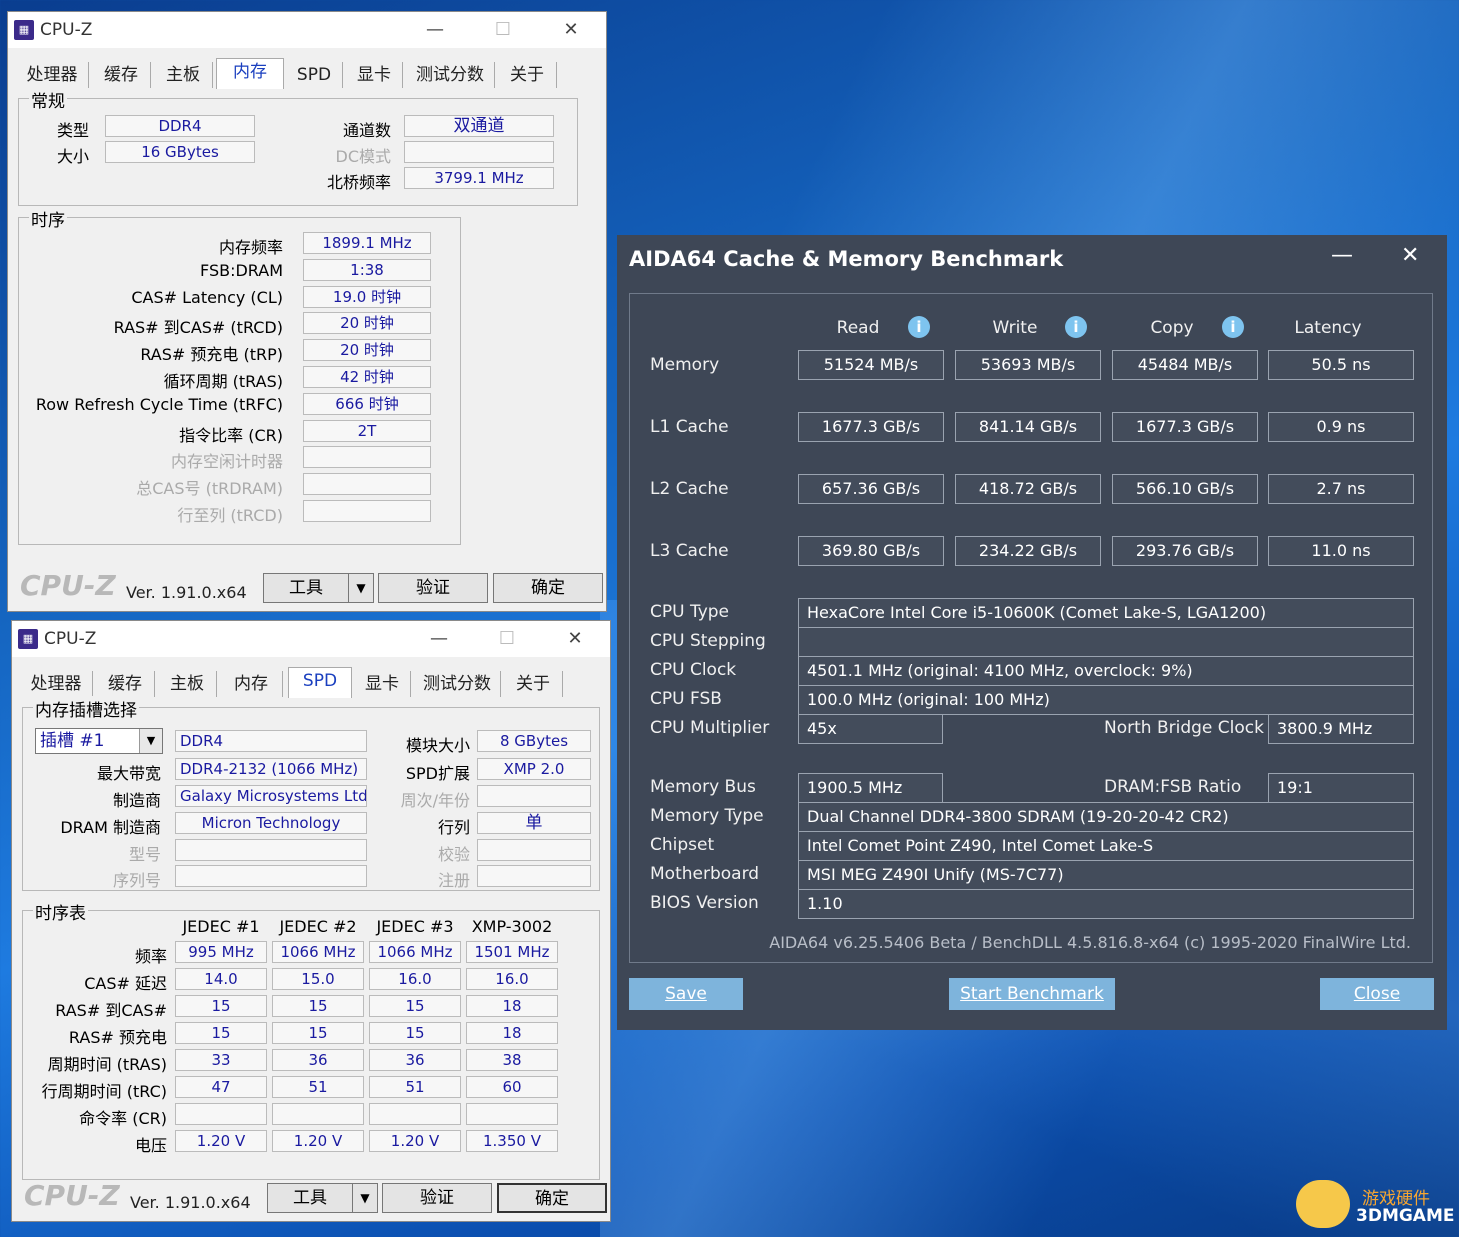  What do you see at coordinates (367, 296) in the screenshot?
I see `timing-value: 19.0 时钟` at bounding box center [367, 296].